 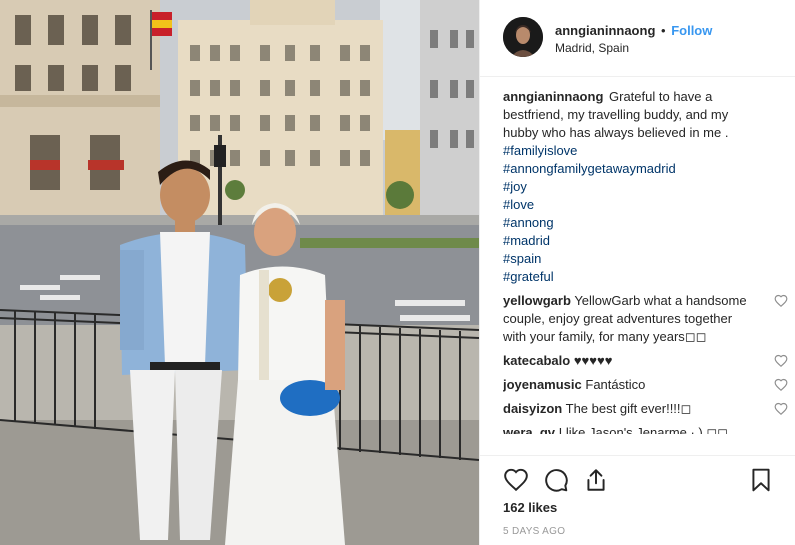 I want to click on comment-username: joyenamusic, so click(x=542, y=384).